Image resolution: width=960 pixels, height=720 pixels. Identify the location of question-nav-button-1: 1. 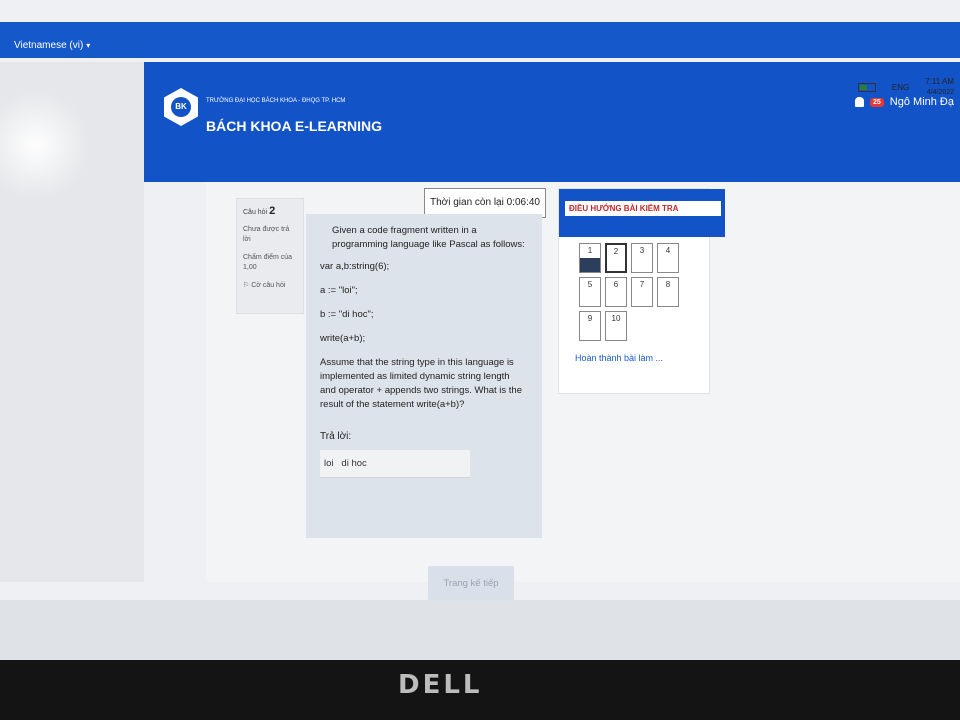
(590, 258).